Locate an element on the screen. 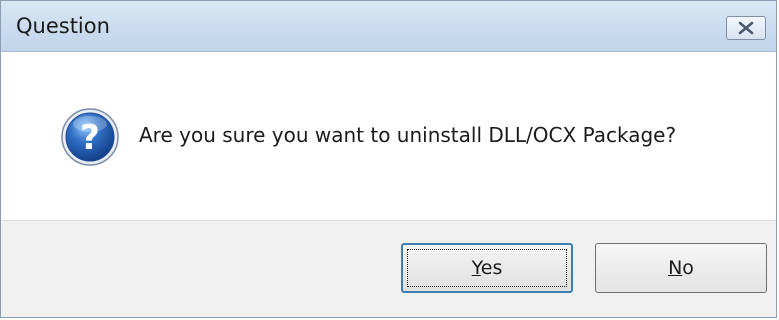 This screenshot has width=779, height=320. question-icon: ? is located at coordinates (90, 137).